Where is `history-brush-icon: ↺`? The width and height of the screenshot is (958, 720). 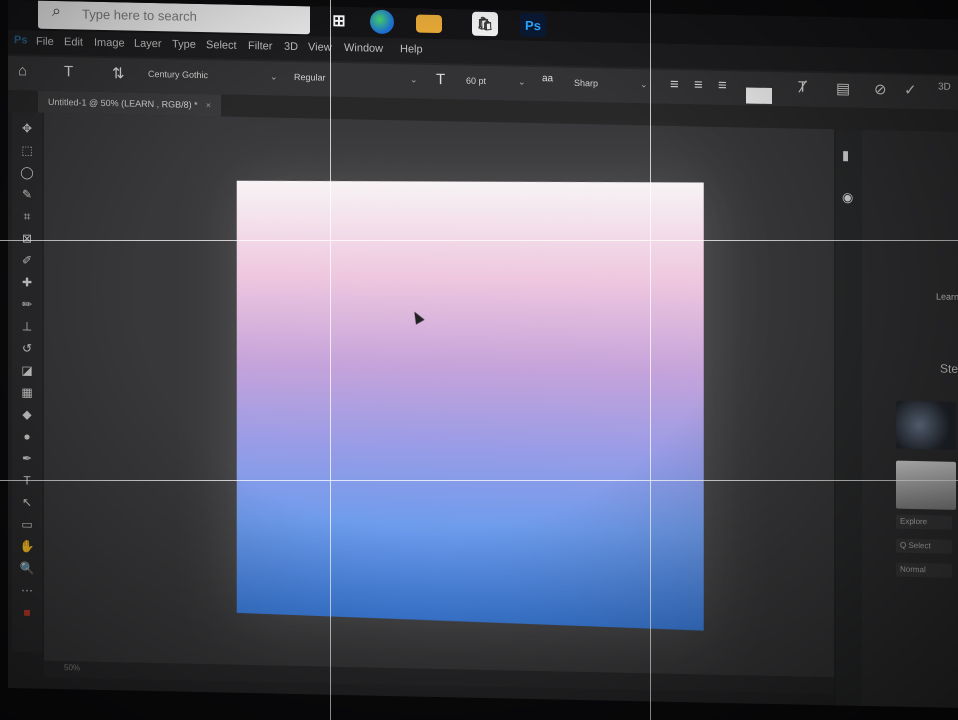 history-brush-icon: ↺ is located at coordinates (27, 348).